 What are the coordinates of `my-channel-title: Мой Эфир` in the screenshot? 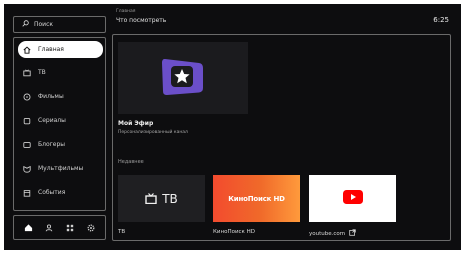 It's located at (136, 123).